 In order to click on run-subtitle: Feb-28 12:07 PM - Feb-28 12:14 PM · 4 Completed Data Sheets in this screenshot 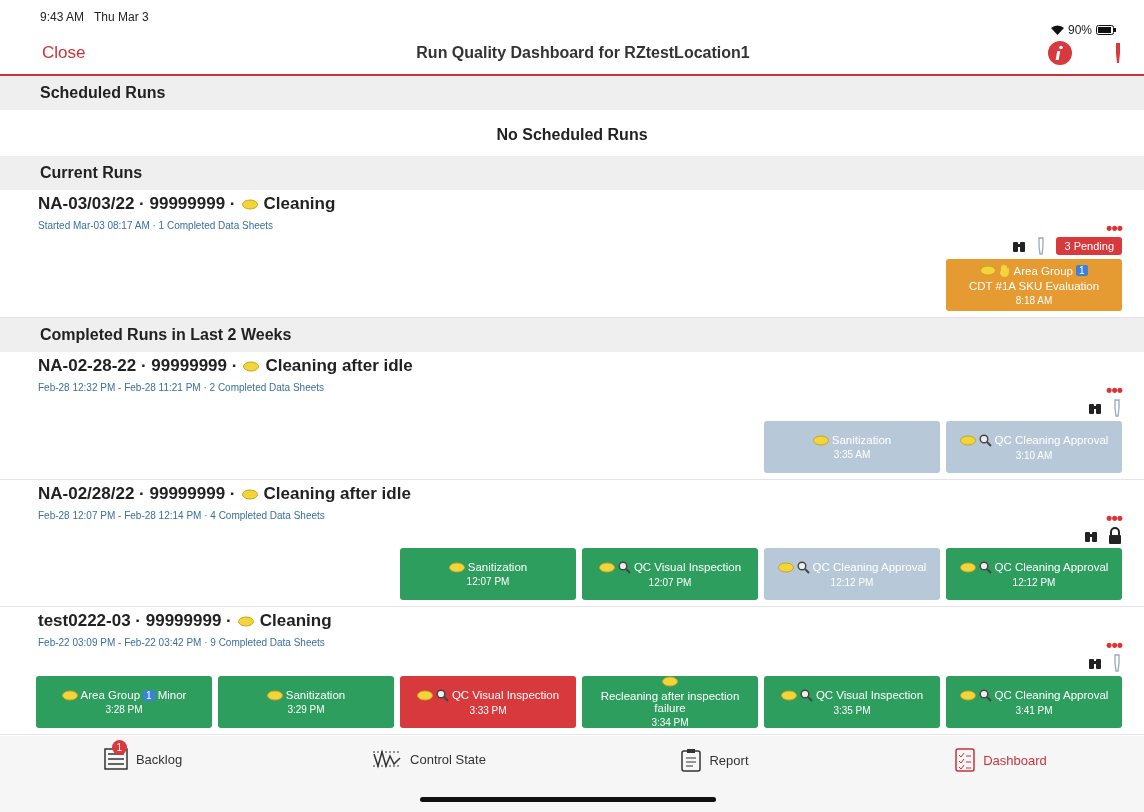, I will do `click(181, 515)`.